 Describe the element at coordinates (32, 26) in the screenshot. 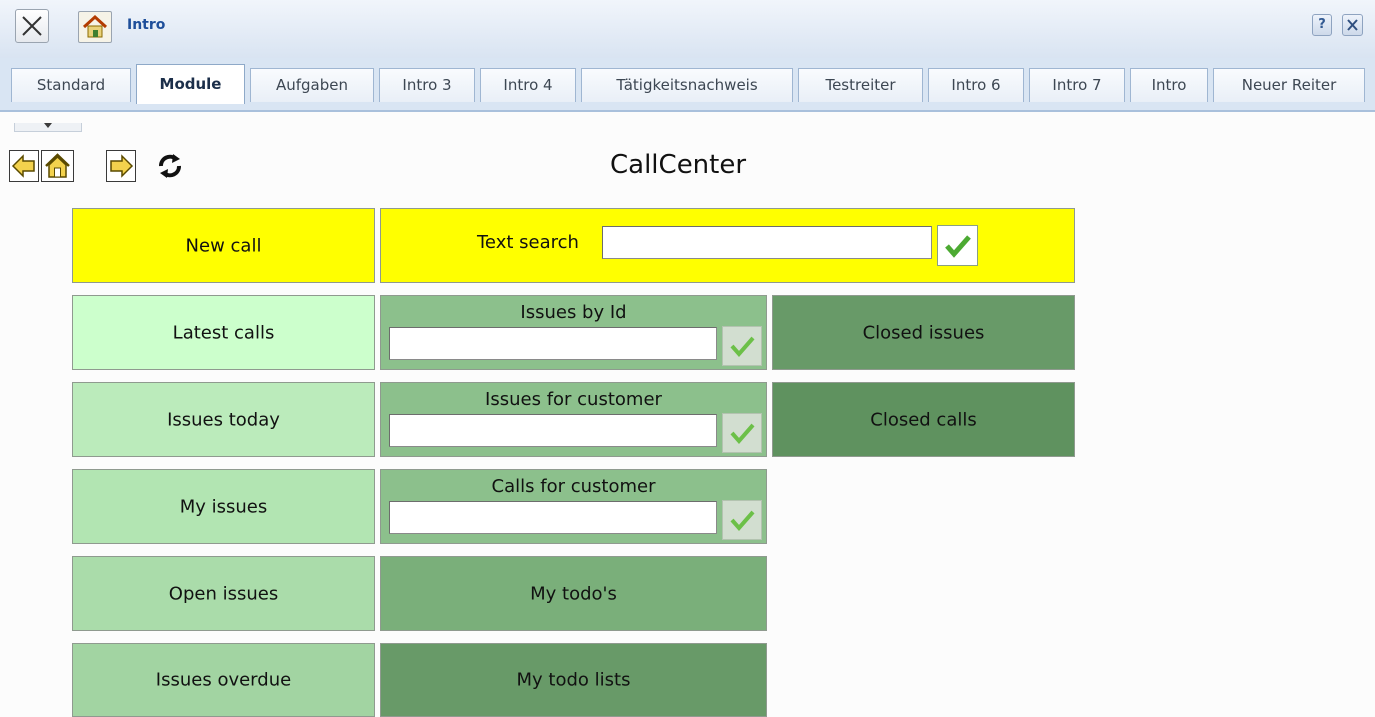

I see `close-x-icon` at that location.